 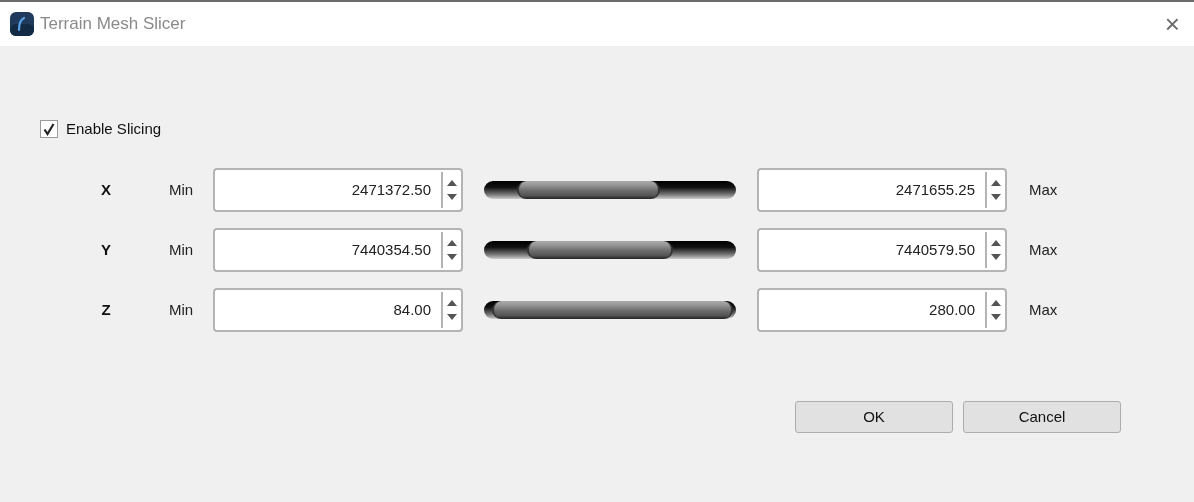 I want to click on app-logo-icon, so click(x=22, y=24).